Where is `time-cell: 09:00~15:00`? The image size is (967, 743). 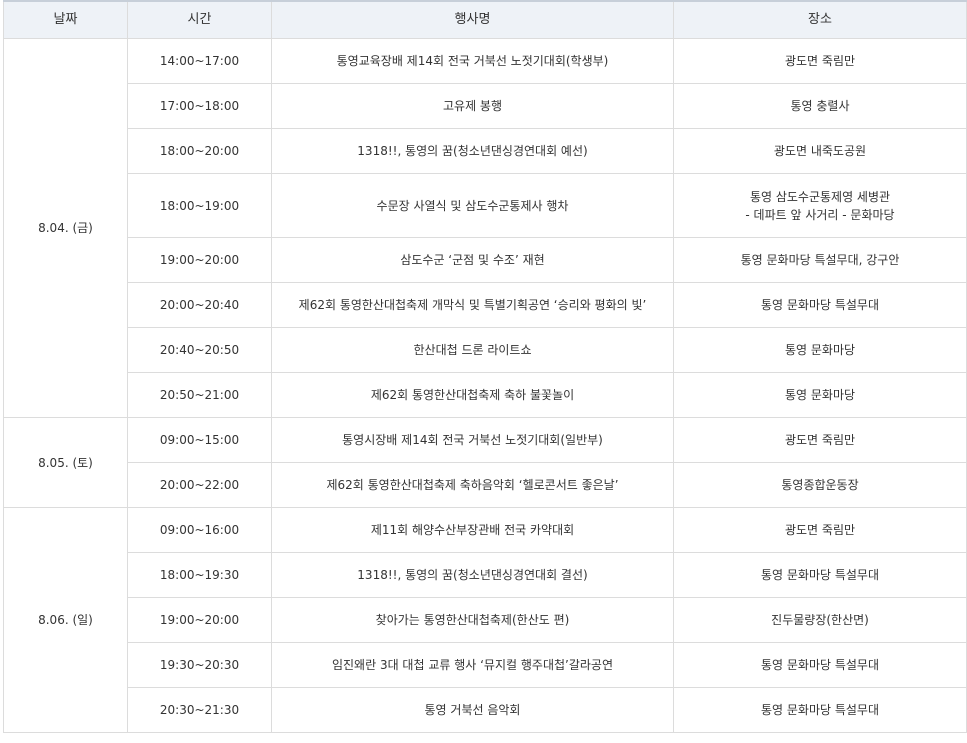 time-cell: 09:00~15:00 is located at coordinates (199, 440).